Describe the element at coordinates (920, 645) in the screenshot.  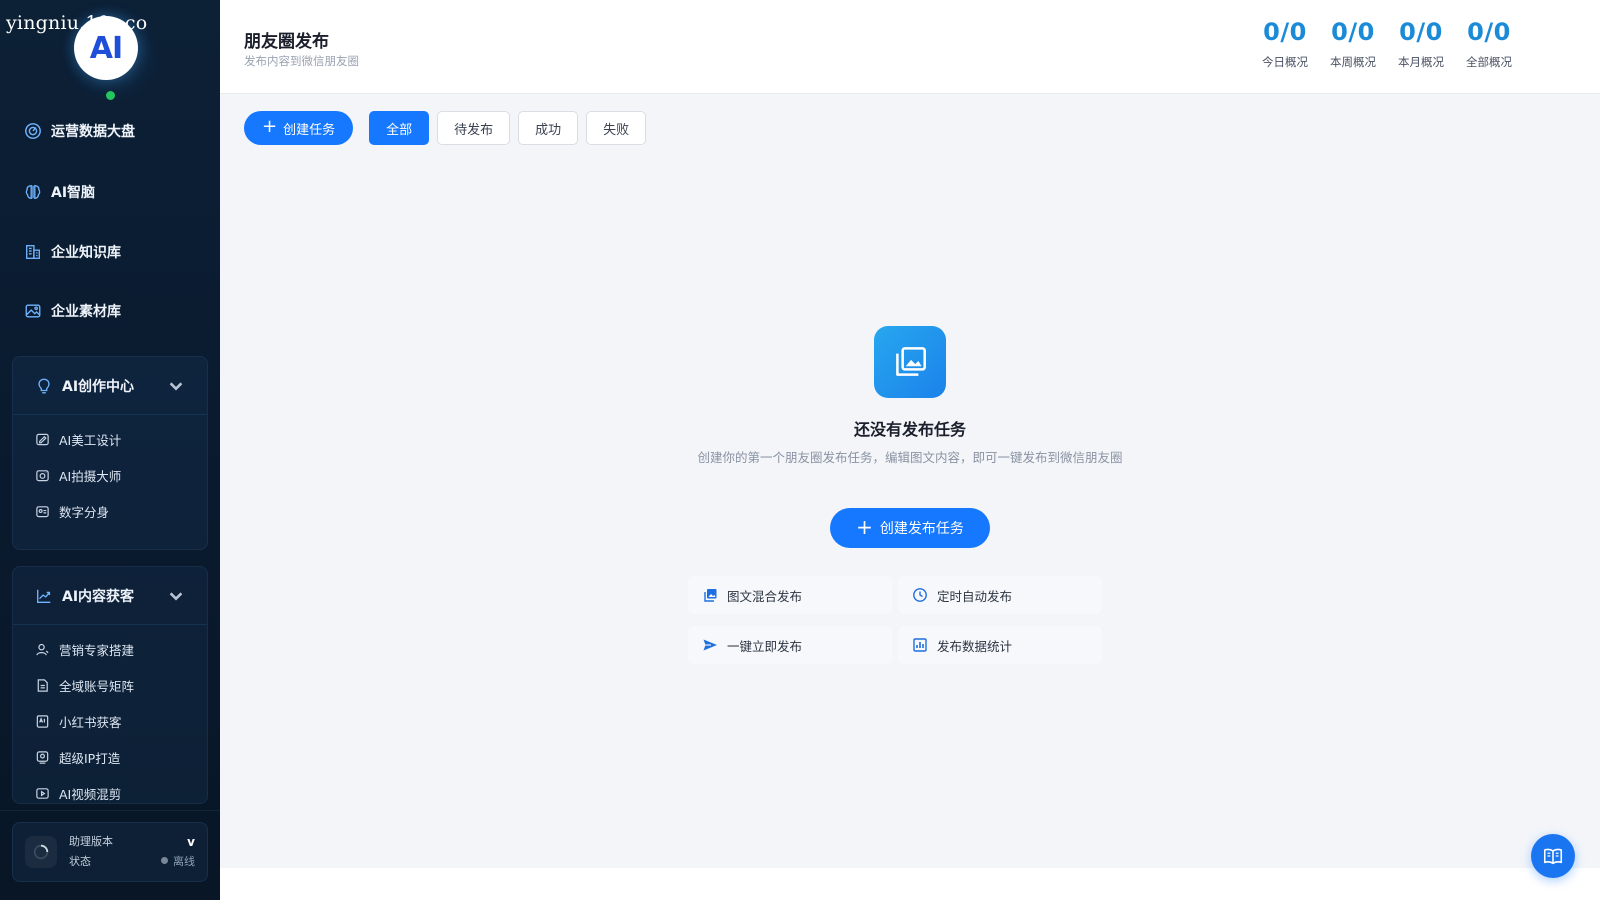
I see `bar-chart-icon` at that location.